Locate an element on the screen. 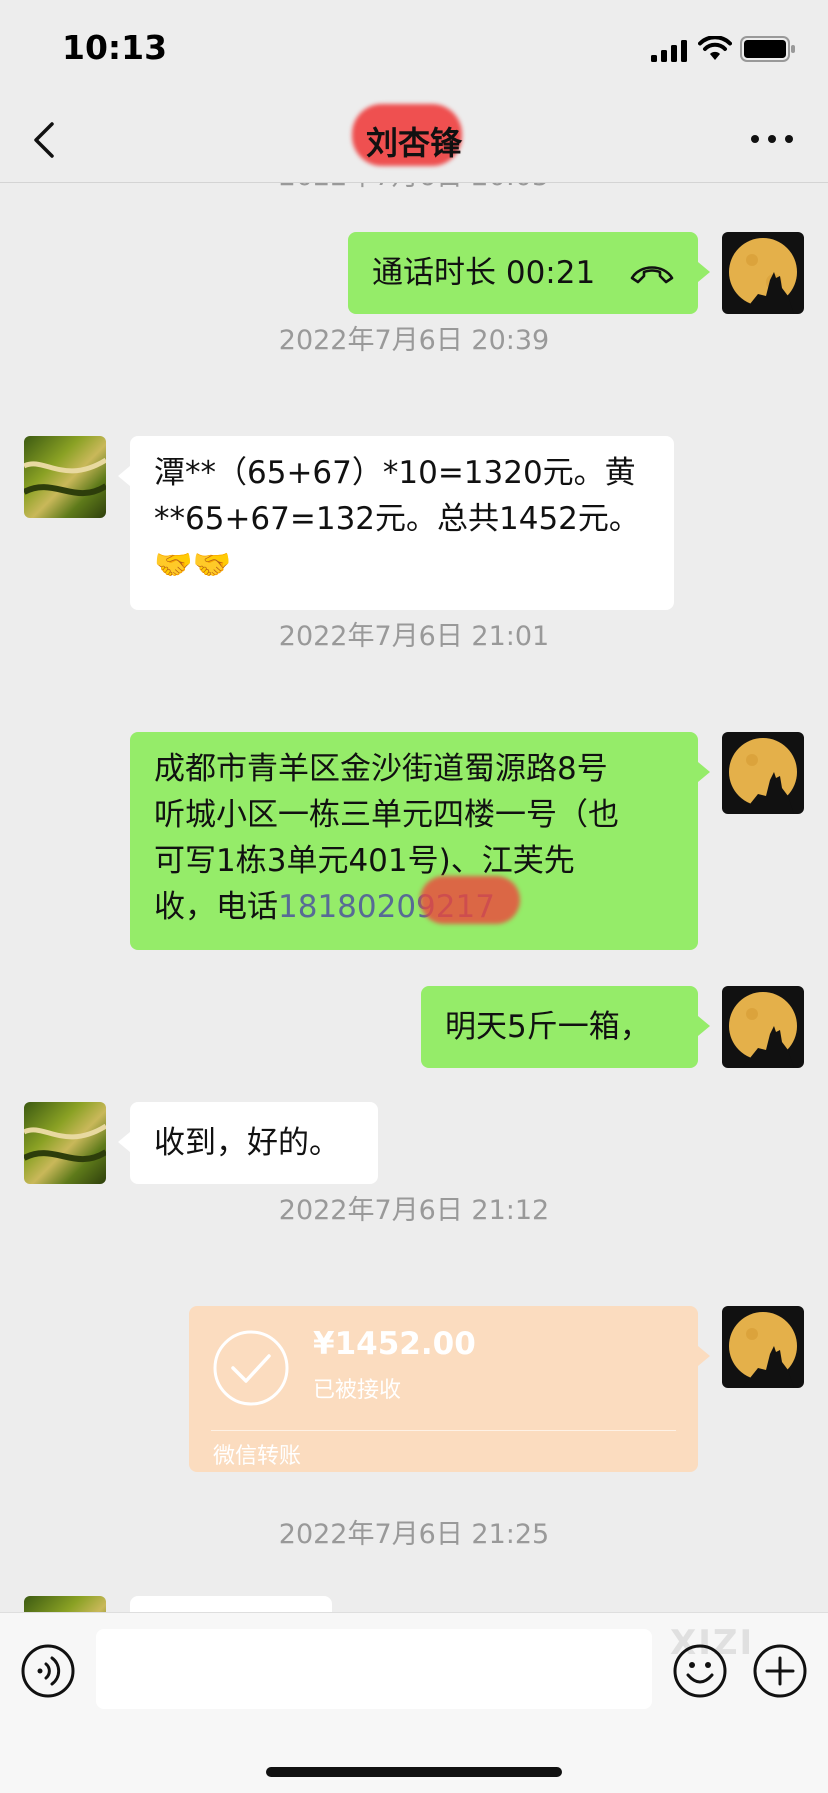  chat-header: 刘杏锋 is located at coordinates (414, 139).